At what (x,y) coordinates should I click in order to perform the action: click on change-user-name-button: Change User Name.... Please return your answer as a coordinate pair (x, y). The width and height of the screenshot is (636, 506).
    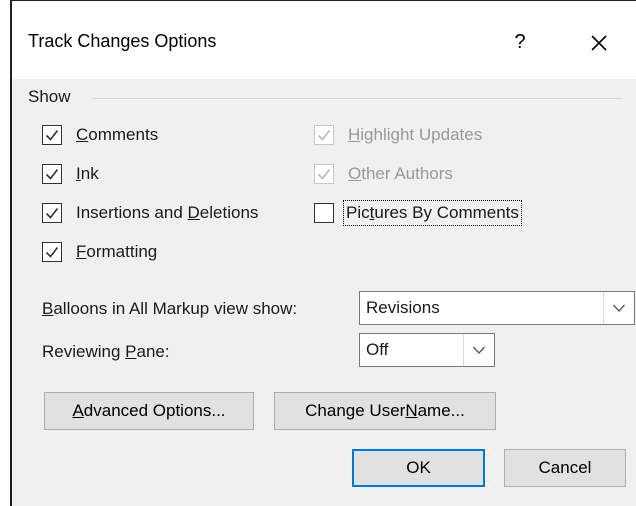
    Looking at the image, I should click on (385, 411).